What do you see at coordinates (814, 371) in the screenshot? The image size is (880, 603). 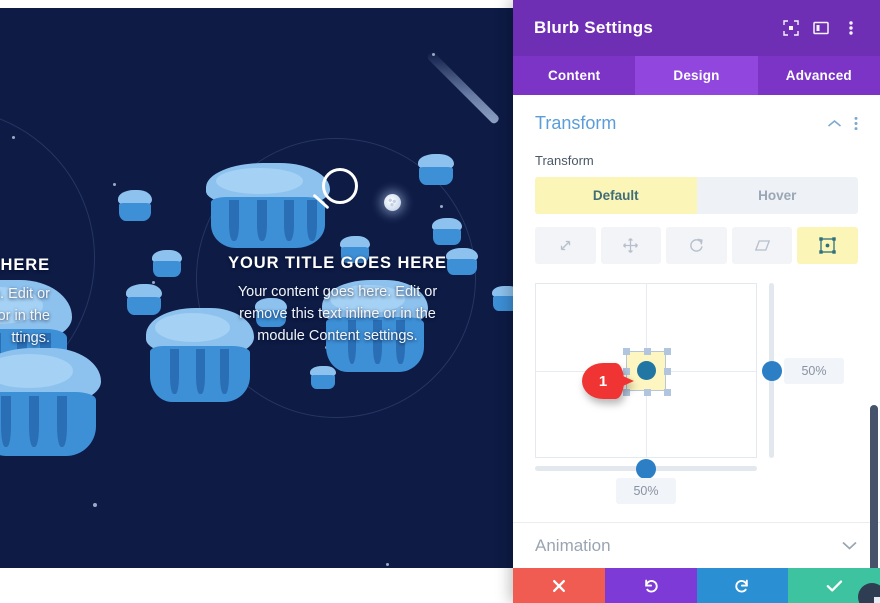 I see `origin-vertical-value: 50%` at bounding box center [814, 371].